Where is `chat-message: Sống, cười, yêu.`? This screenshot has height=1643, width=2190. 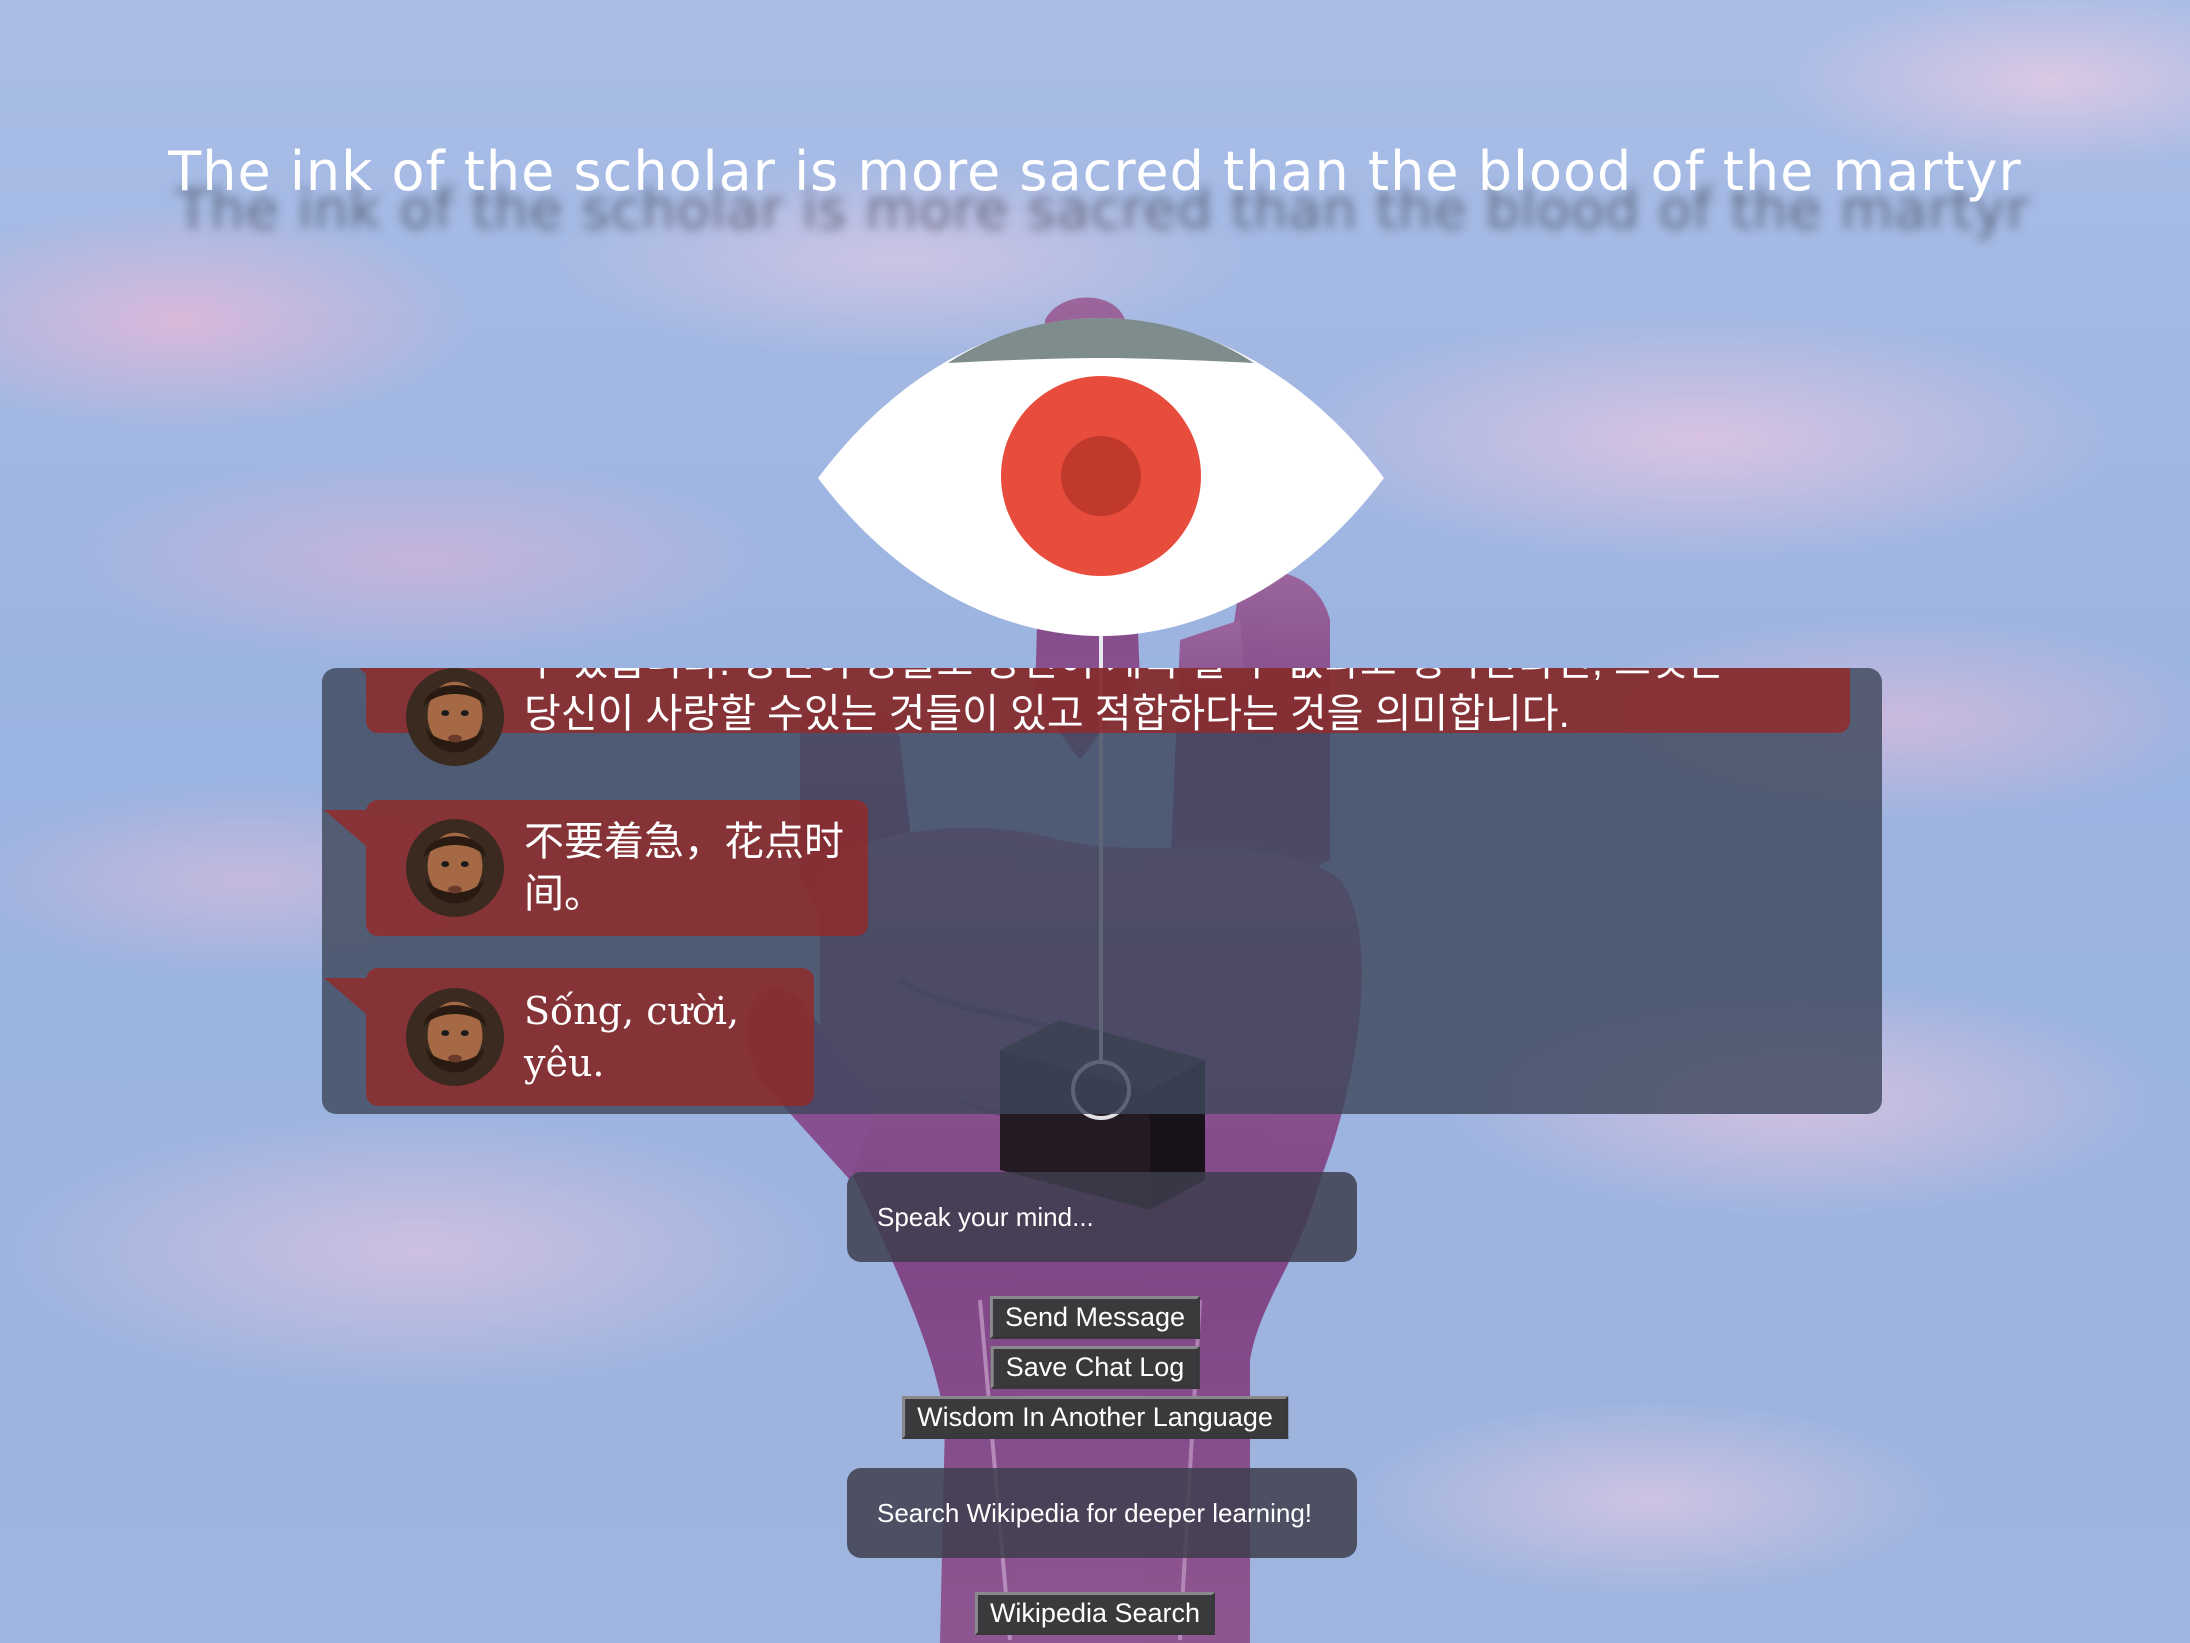 chat-message: Sống, cười, yêu. is located at coordinates (569, 1037).